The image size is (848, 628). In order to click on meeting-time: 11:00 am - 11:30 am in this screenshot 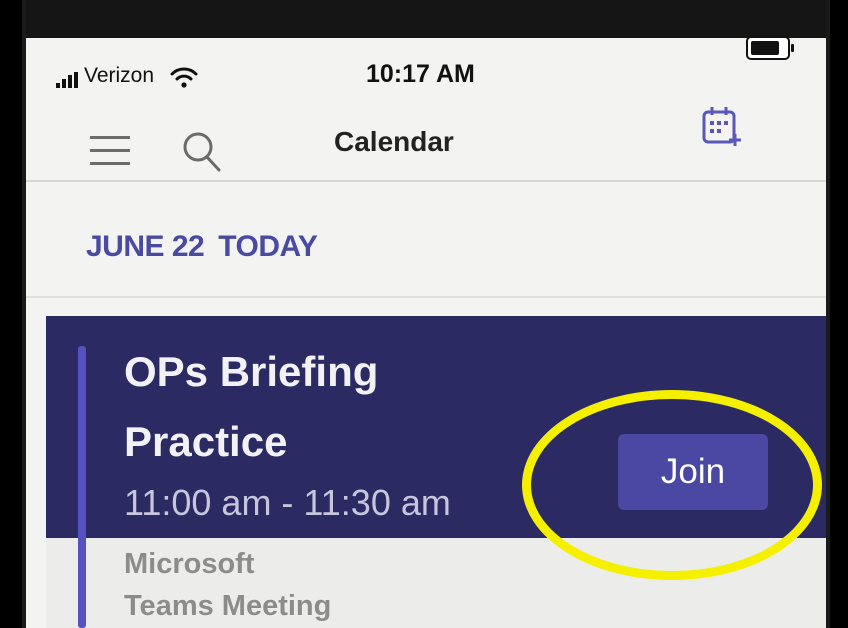, I will do `click(287, 502)`.